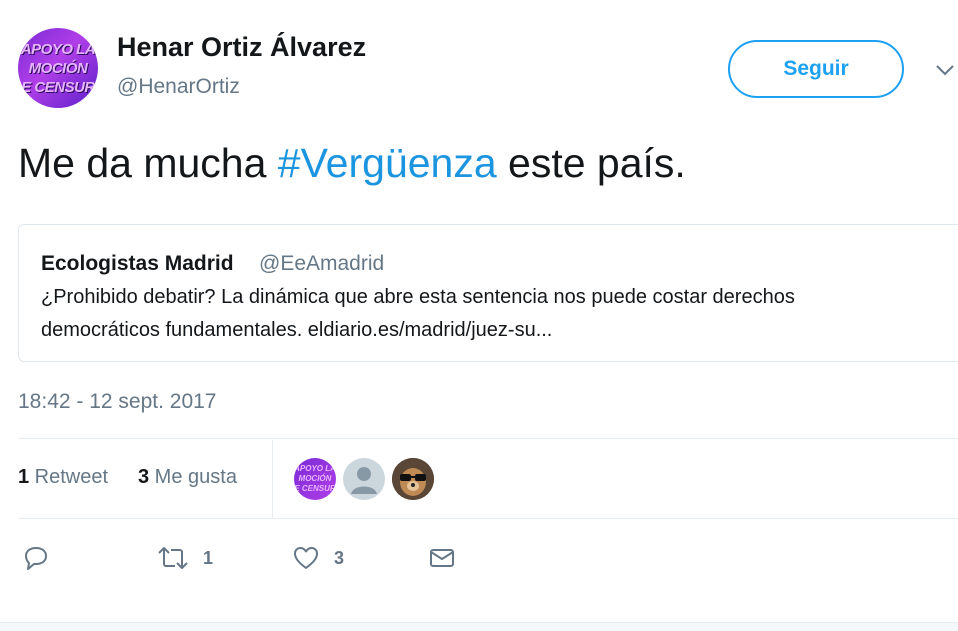 The height and width of the screenshot is (631, 958). Describe the element at coordinates (306, 558) in the screenshot. I see `heart-icon` at that location.